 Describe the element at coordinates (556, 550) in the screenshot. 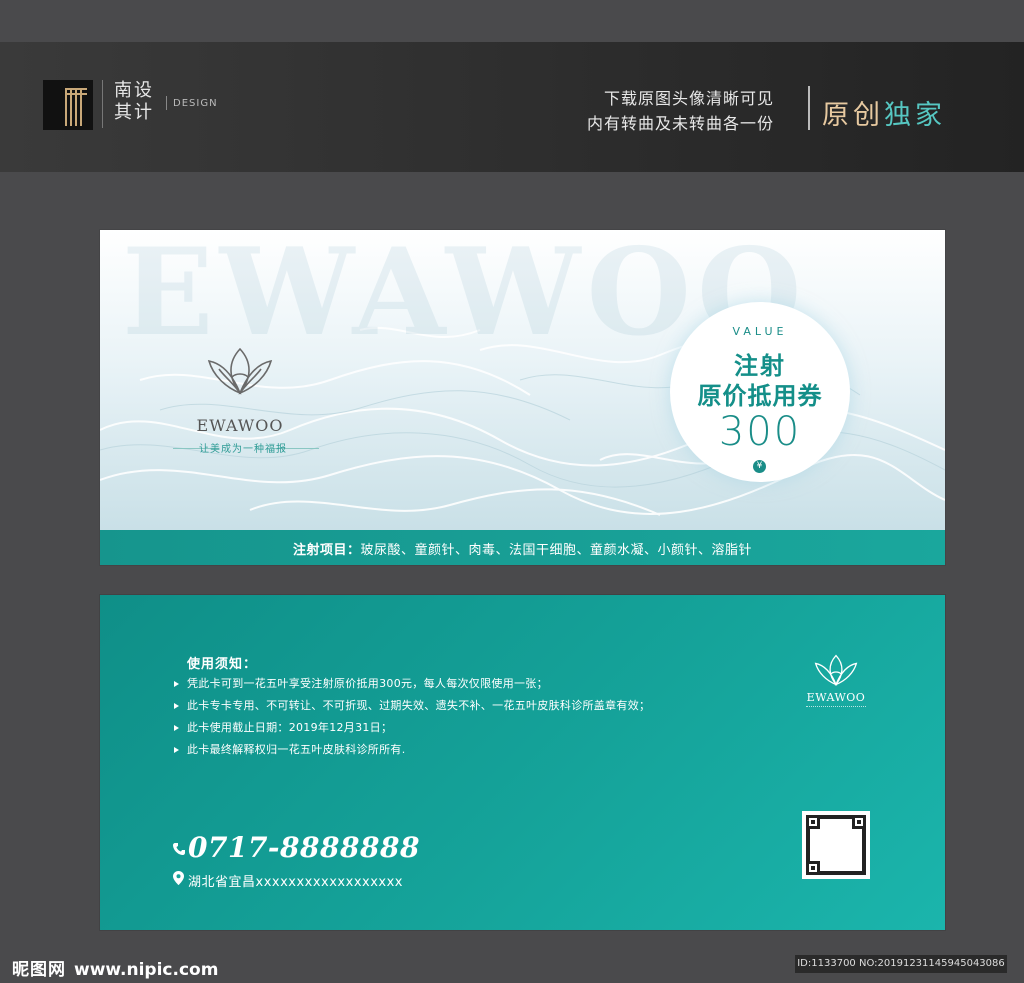

I see `treatment-items: 玻尿酸、童颜针、肉毒、法国干细胞、童颜水凝、小颜针、溶脂针` at that location.